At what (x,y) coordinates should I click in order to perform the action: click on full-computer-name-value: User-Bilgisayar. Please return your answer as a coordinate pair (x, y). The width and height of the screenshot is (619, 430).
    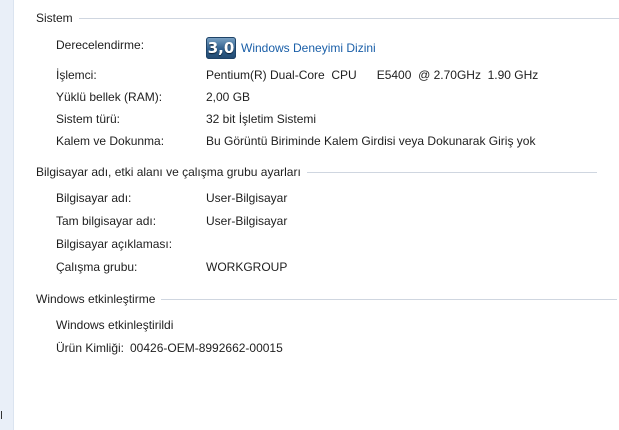
    Looking at the image, I should click on (247, 221).